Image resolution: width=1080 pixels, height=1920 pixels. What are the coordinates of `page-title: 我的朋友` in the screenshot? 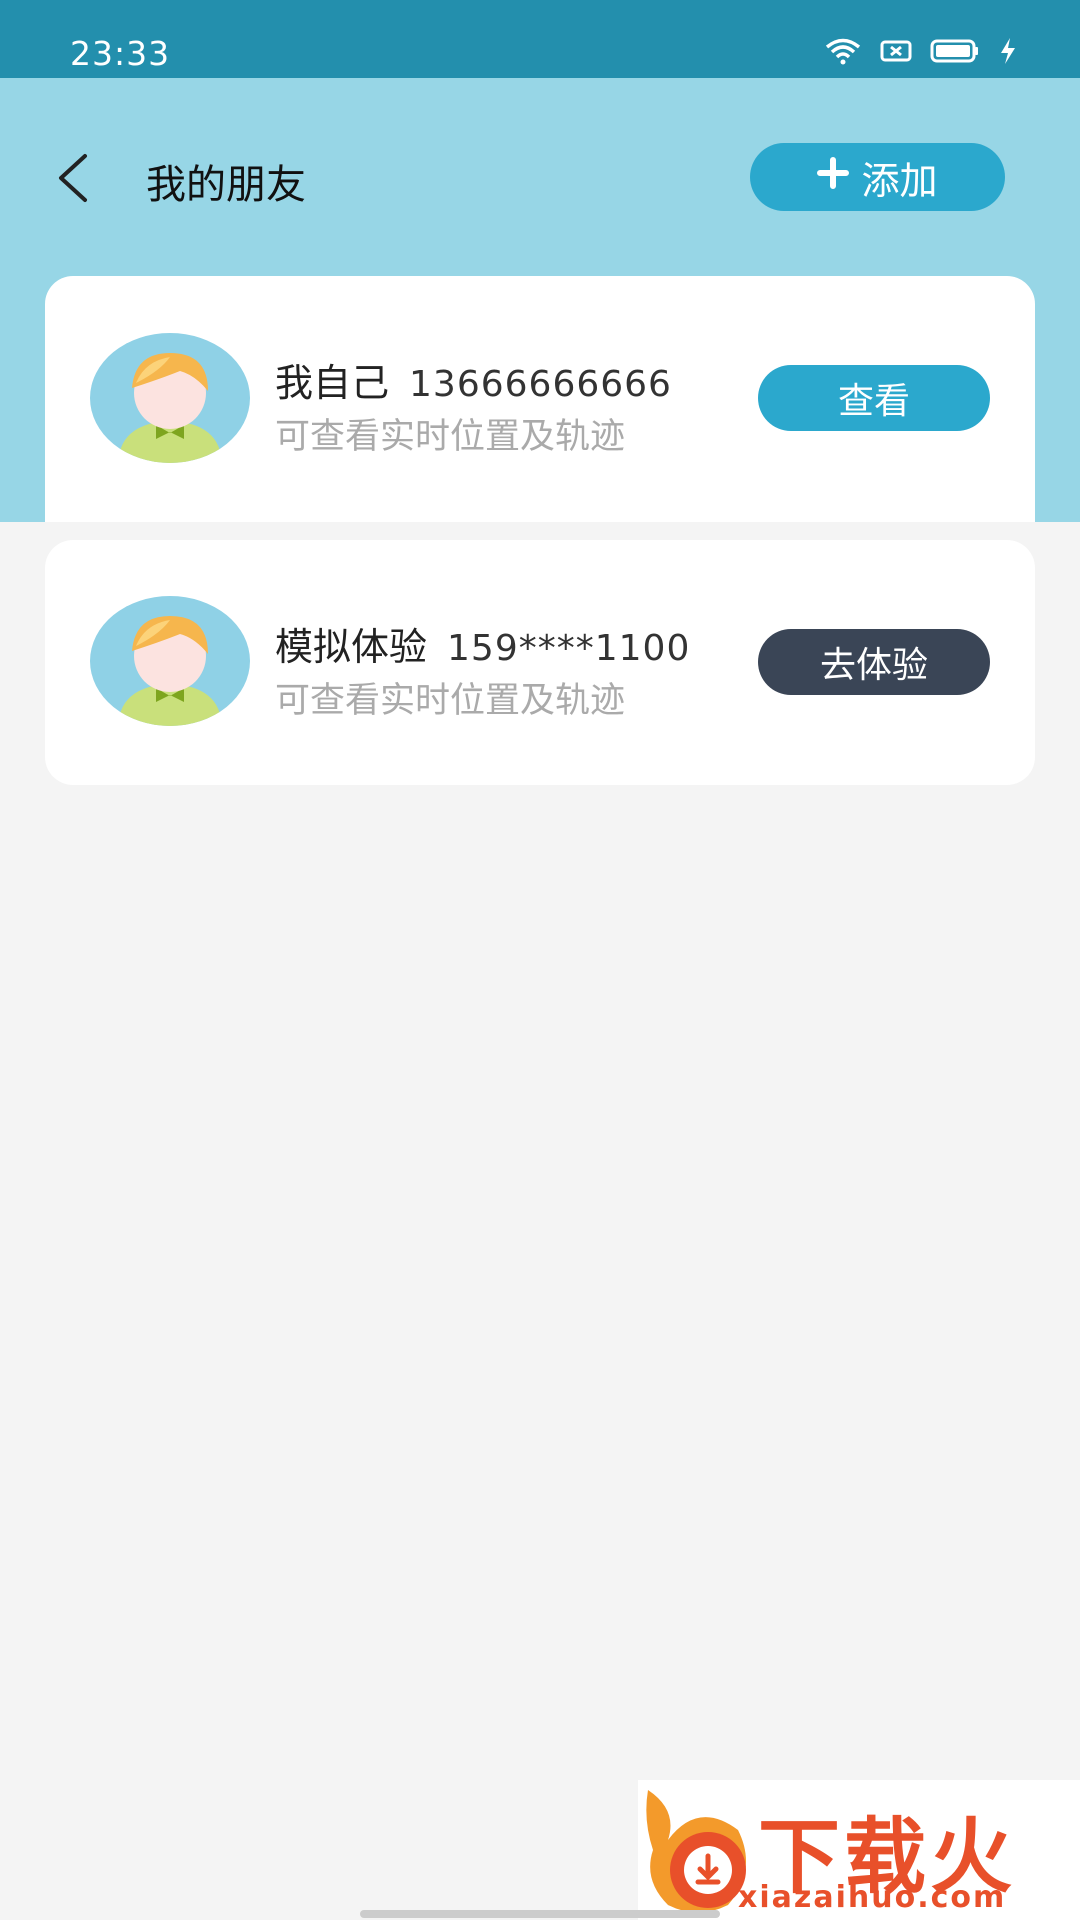 It's located at (226, 185).